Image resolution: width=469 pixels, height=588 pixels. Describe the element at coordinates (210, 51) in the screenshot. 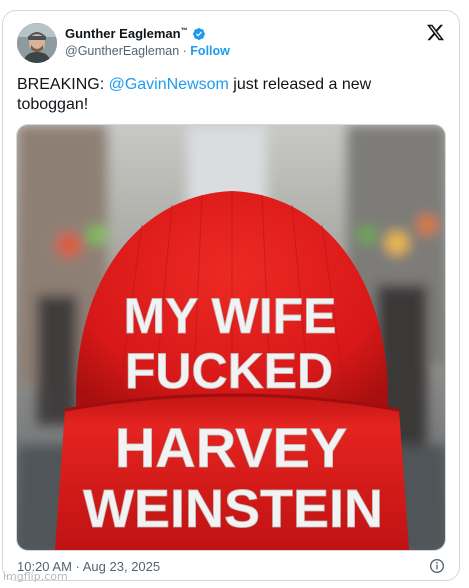

I see `follow-link: Follow` at that location.